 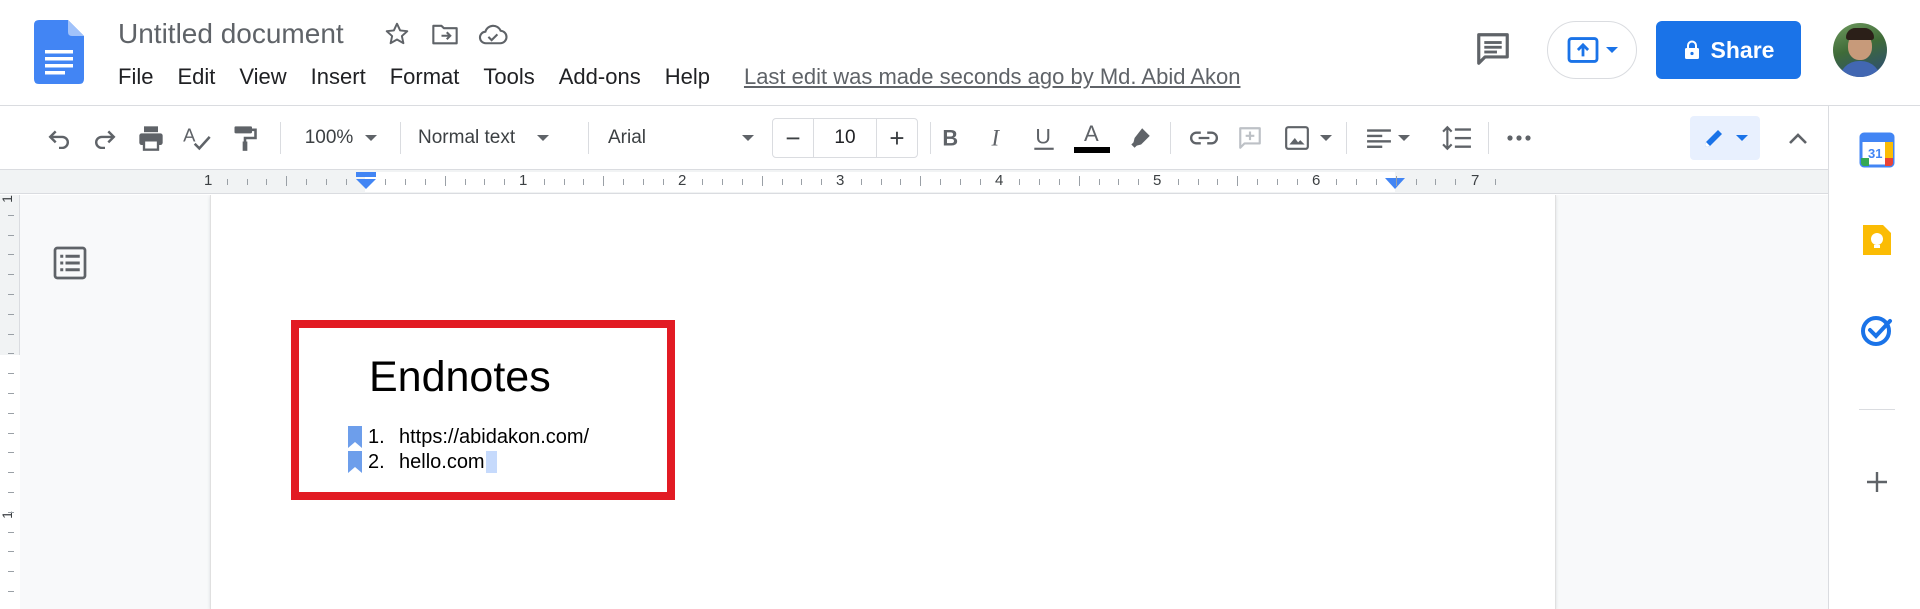 What do you see at coordinates (1326, 138) in the screenshot?
I see `image-dropdown-icon` at bounding box center [1326, 138].